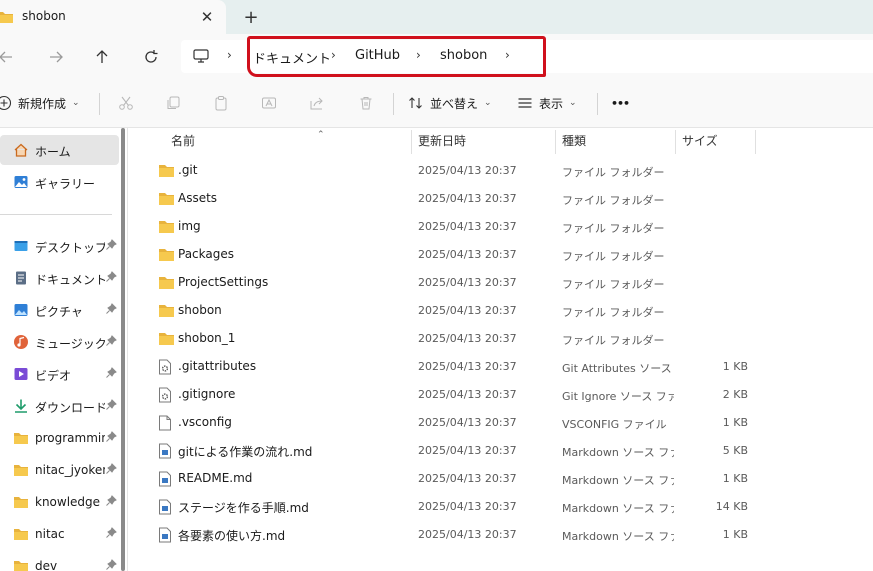 The height and width of the screenshot is (571, 873). What do you see at coordinates (70, 344) in the screenshot?
I see `sidebar-item-label: ミュージック` at bounding box center [70, 344].